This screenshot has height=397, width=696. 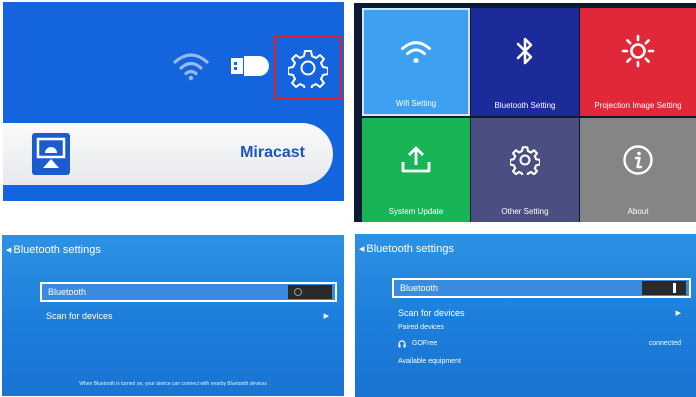 What do you see at coordinates (664, 343) in the screenshot?
I see `device-status: connected` at bounding box center [664, 343].